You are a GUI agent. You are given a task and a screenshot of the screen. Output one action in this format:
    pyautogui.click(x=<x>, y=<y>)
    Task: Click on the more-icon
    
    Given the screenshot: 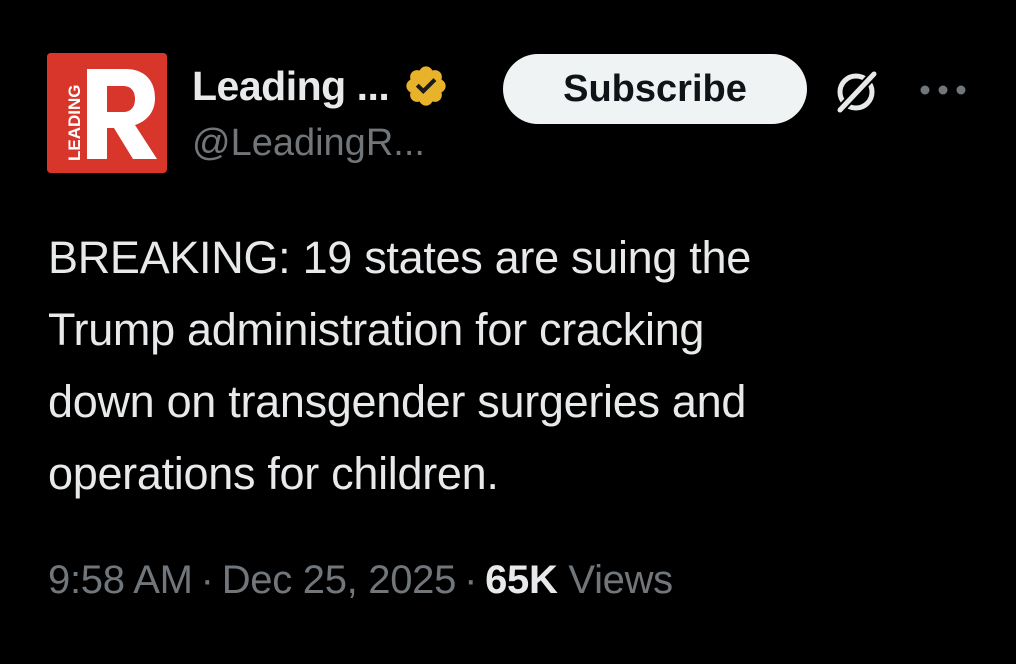 What is the action you would take?
    pyautogui.click(x=943, y=90)
    